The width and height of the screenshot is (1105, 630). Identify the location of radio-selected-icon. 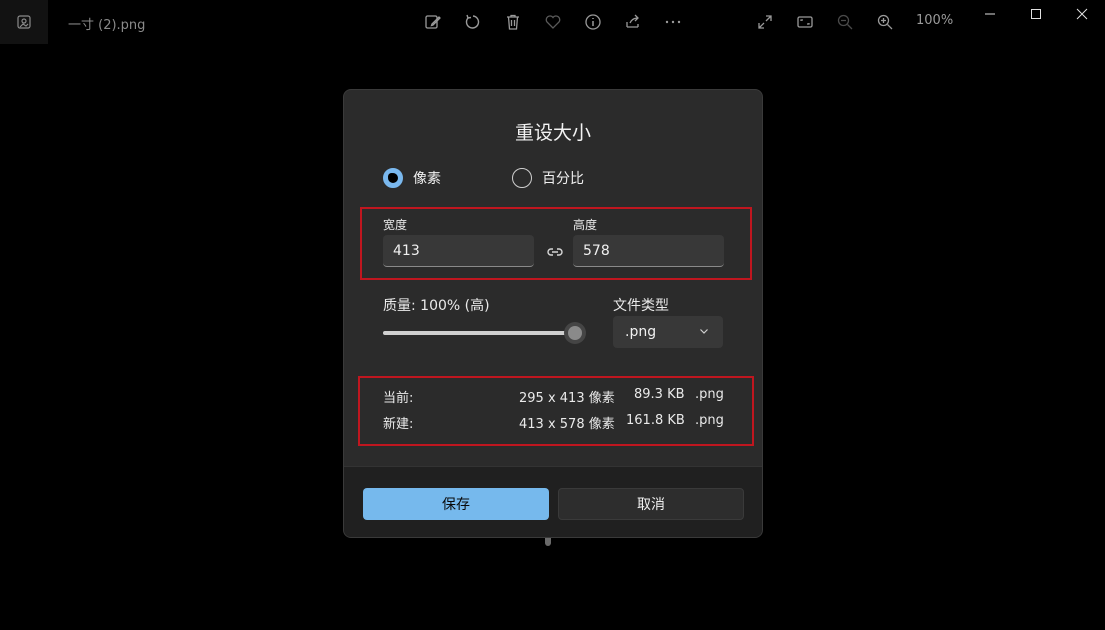
(393, 178).